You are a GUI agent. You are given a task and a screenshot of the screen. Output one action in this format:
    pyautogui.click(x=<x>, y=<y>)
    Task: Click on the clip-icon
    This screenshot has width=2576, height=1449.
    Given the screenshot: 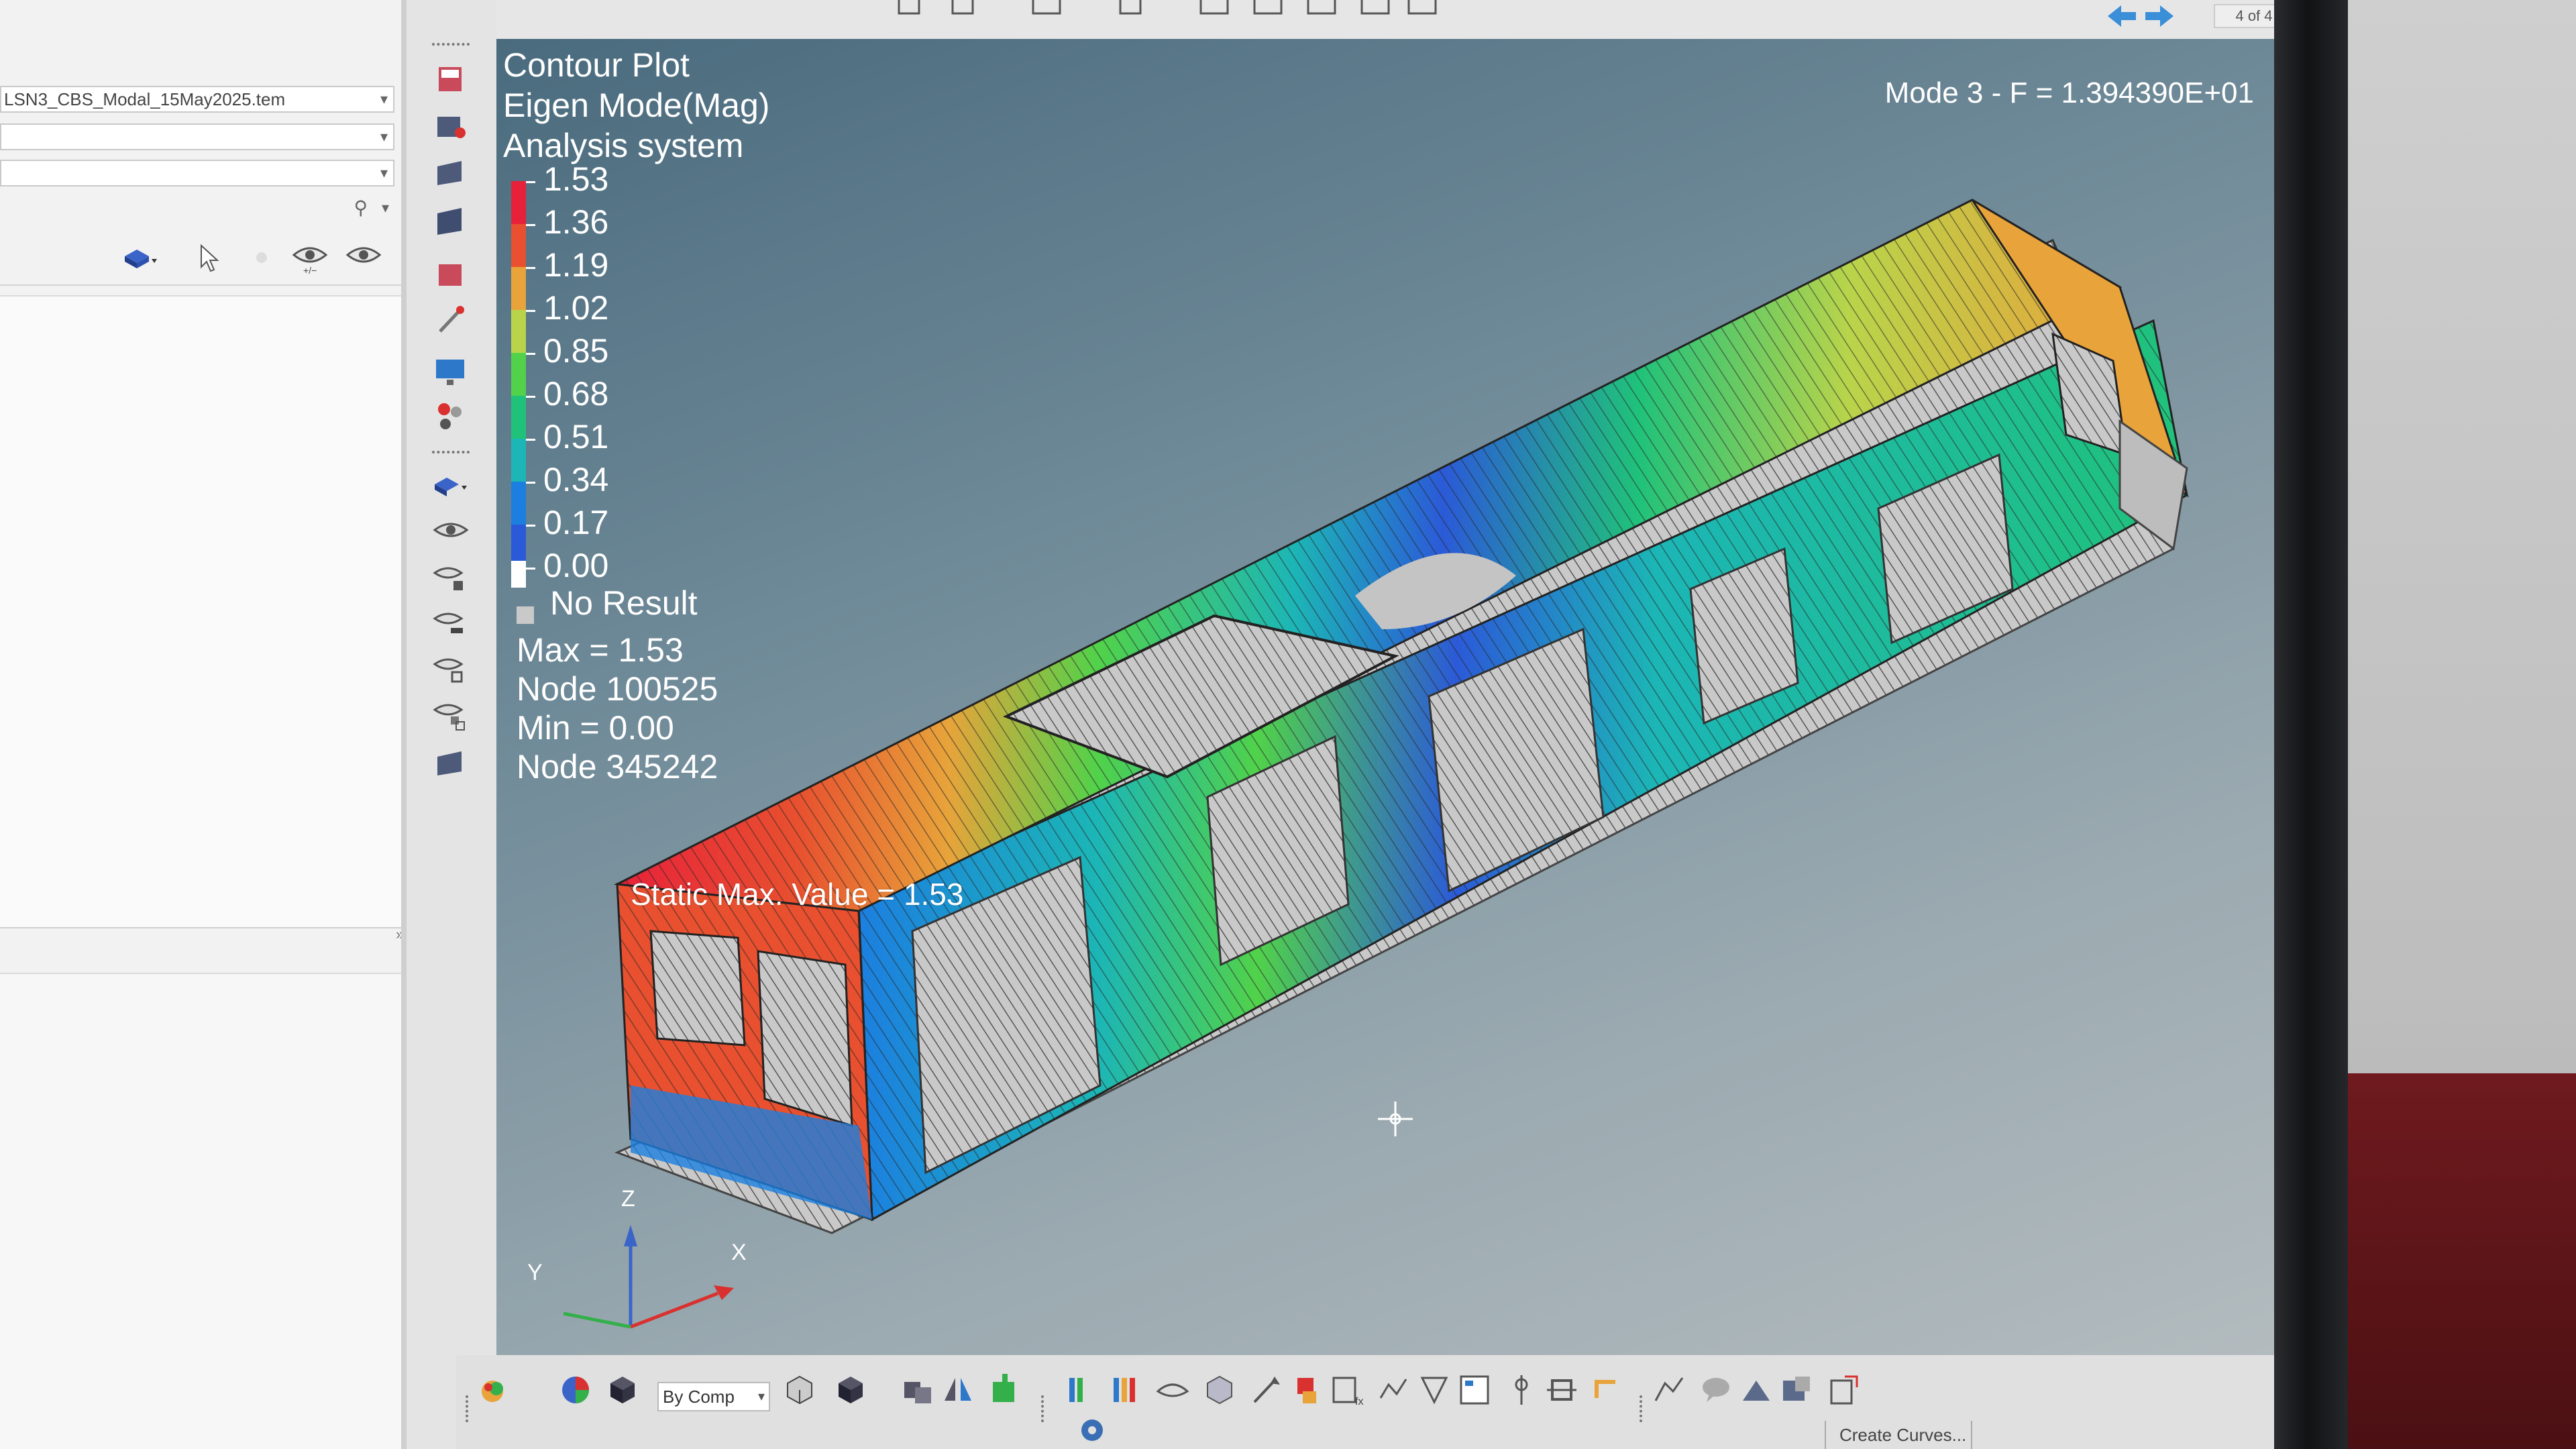 What is the action you would take?
    pyautogui.click(x=1521, y=1390)
    